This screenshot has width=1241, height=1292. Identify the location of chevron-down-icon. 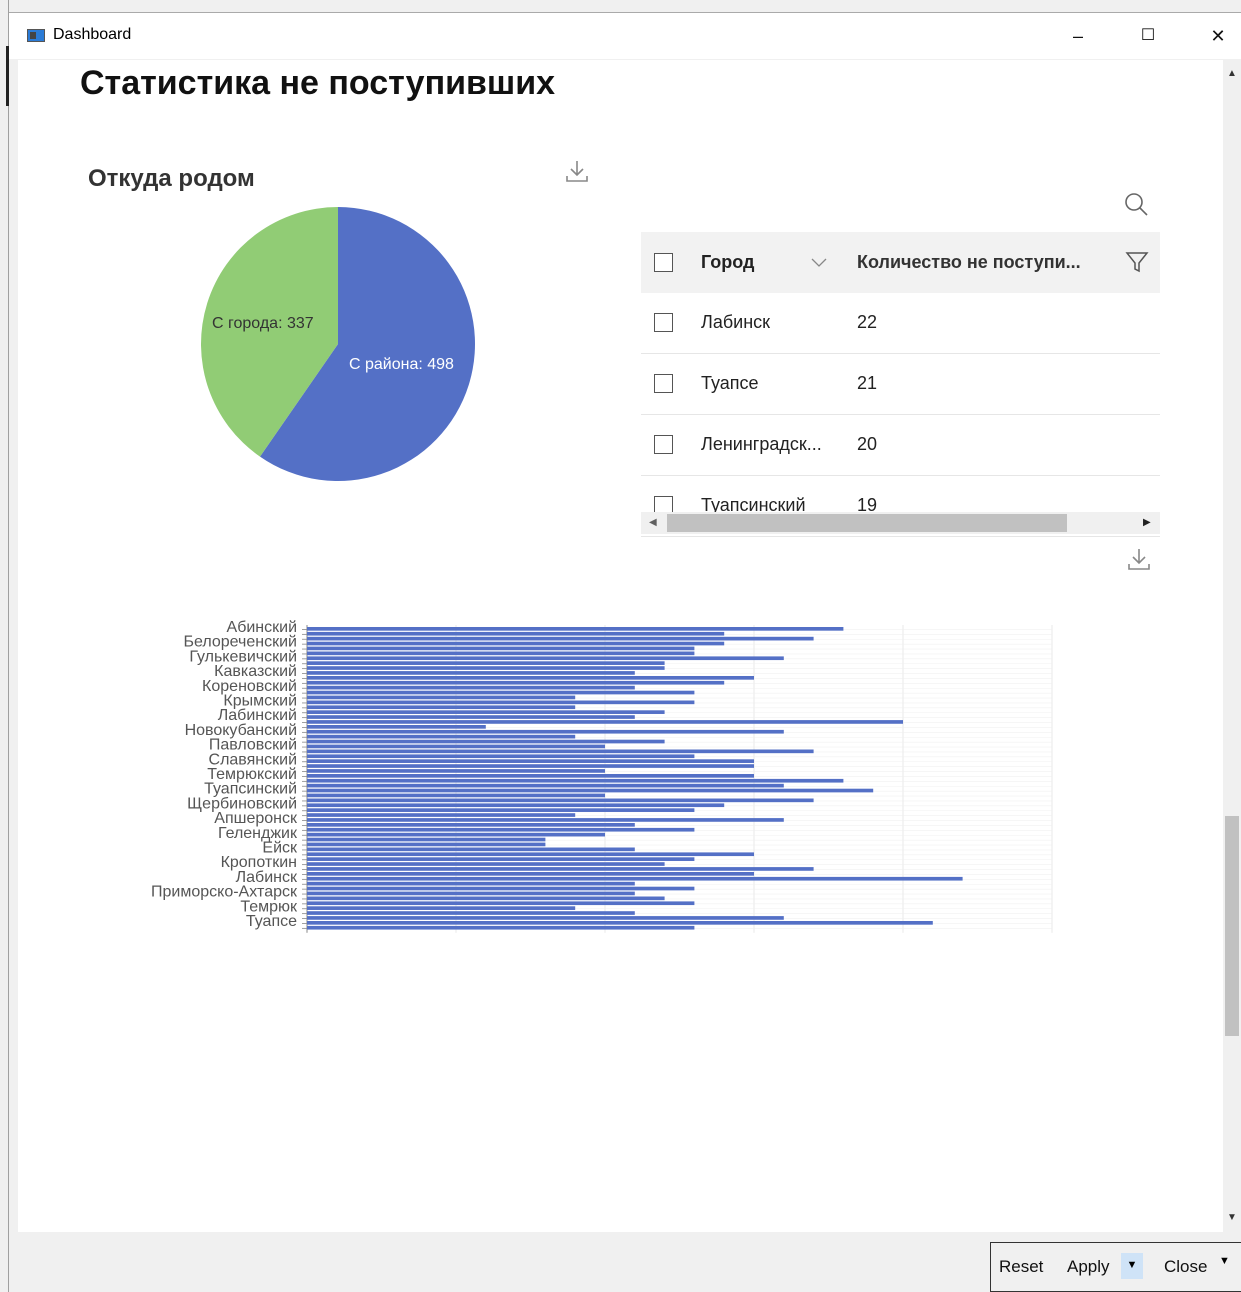
(819, 263).